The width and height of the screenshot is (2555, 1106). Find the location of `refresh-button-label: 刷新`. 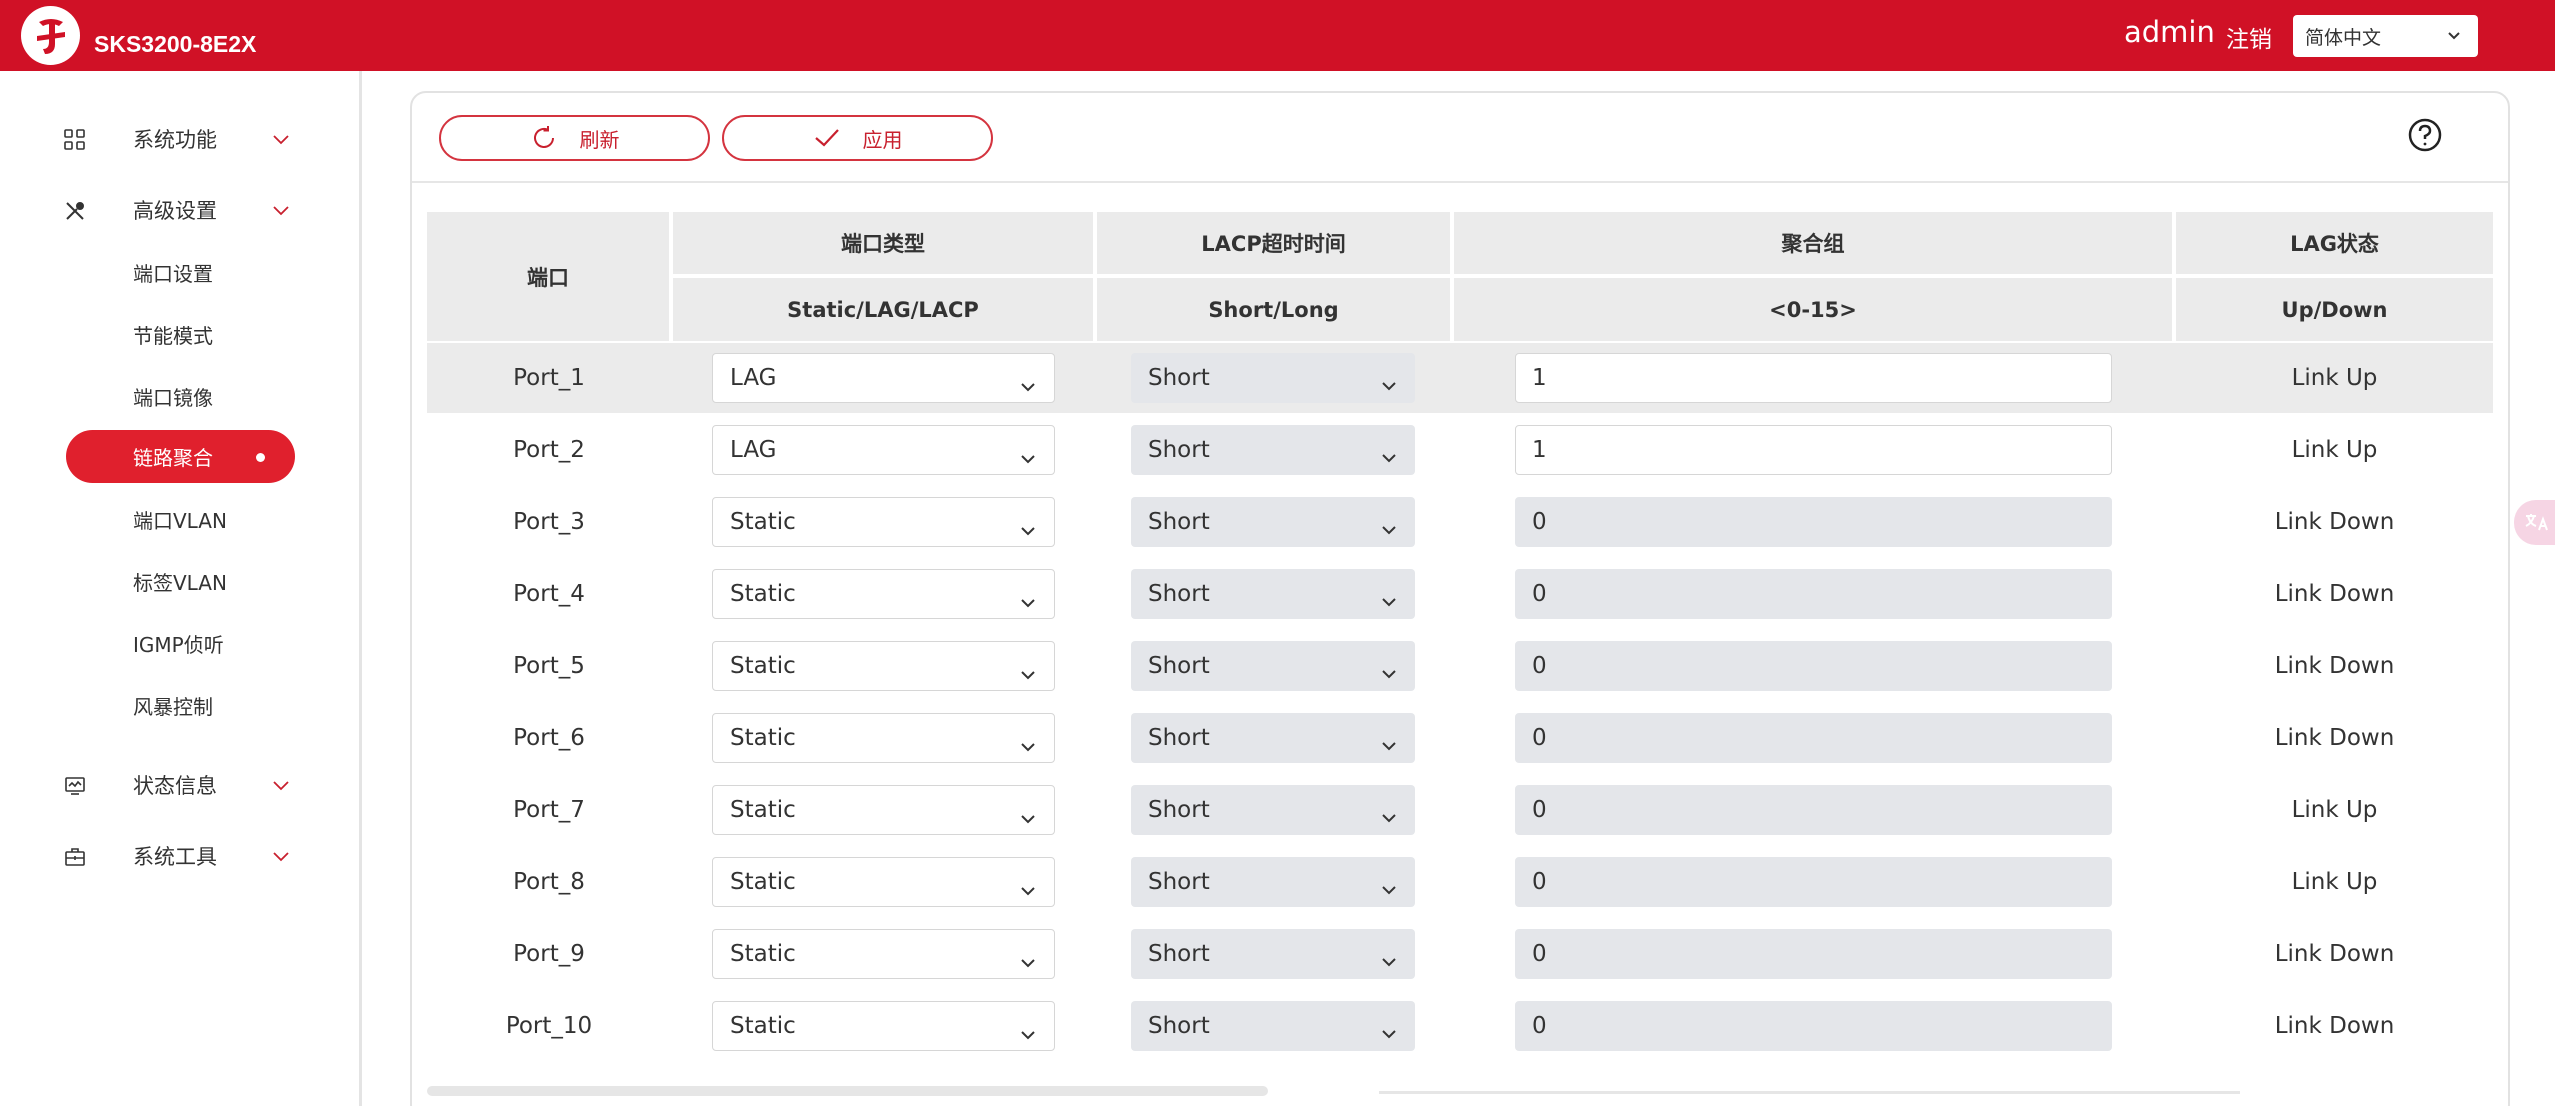

refresh-button-label: 刷新 is located at coordinates (599, 139).